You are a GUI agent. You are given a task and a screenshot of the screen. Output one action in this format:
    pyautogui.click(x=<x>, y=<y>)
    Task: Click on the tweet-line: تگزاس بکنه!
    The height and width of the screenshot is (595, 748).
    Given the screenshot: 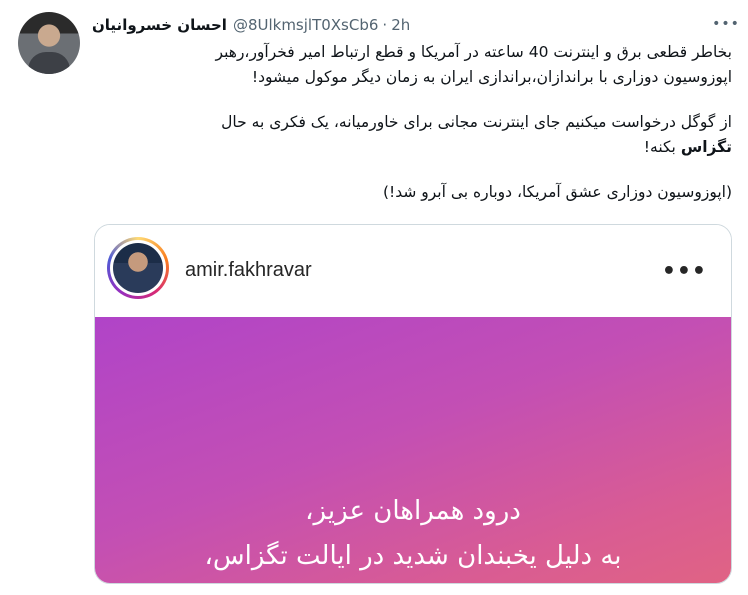 What is the action you would take?
    pyautogui.click(x=412, y=147)
    